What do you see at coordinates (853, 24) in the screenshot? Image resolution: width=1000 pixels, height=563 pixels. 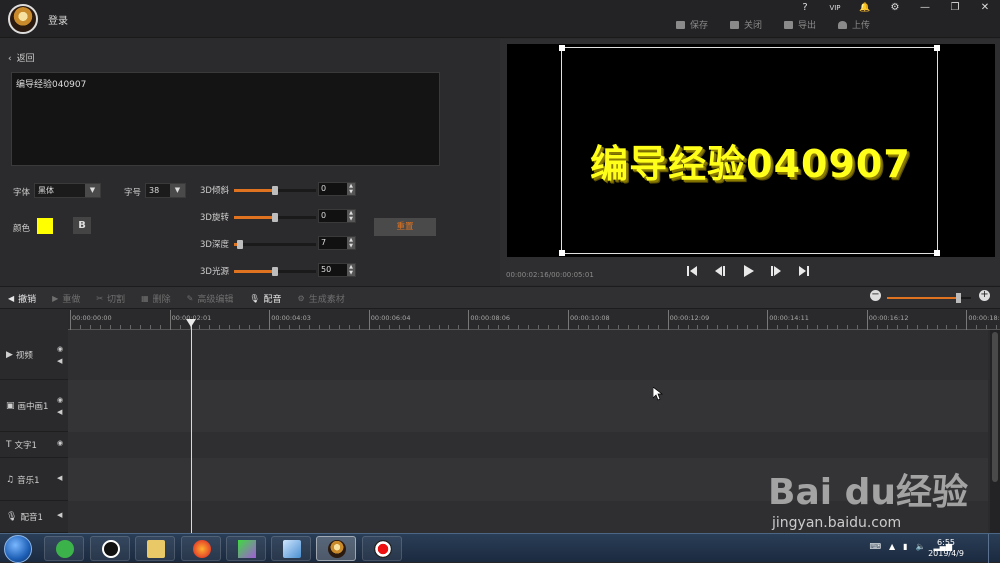 I see `upload-button: 上传` at bounding box center [853, 24].